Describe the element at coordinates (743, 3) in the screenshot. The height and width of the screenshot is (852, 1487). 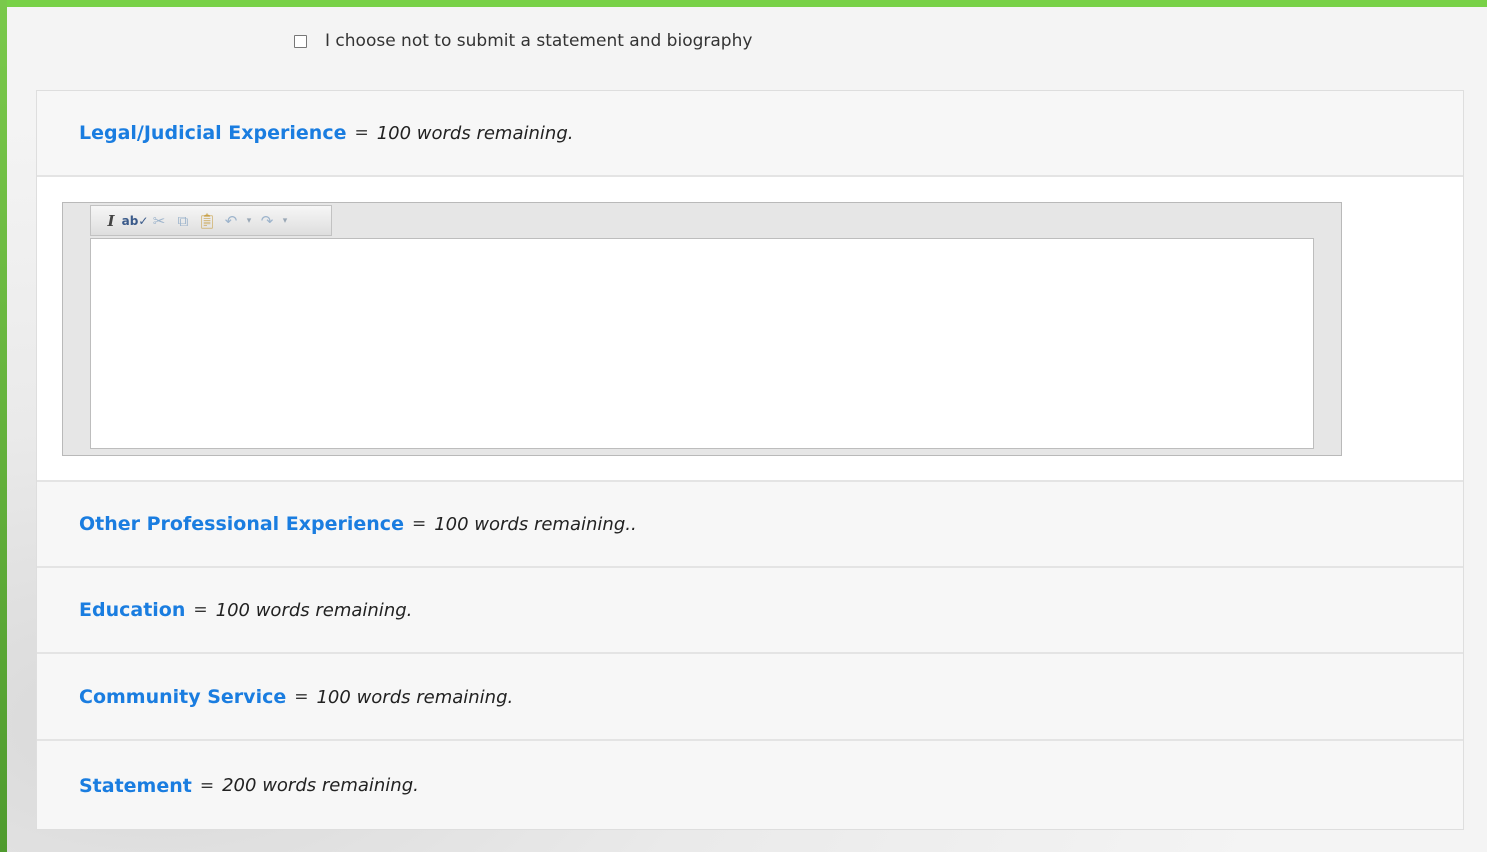
I see `top-frame-bar` at that location.